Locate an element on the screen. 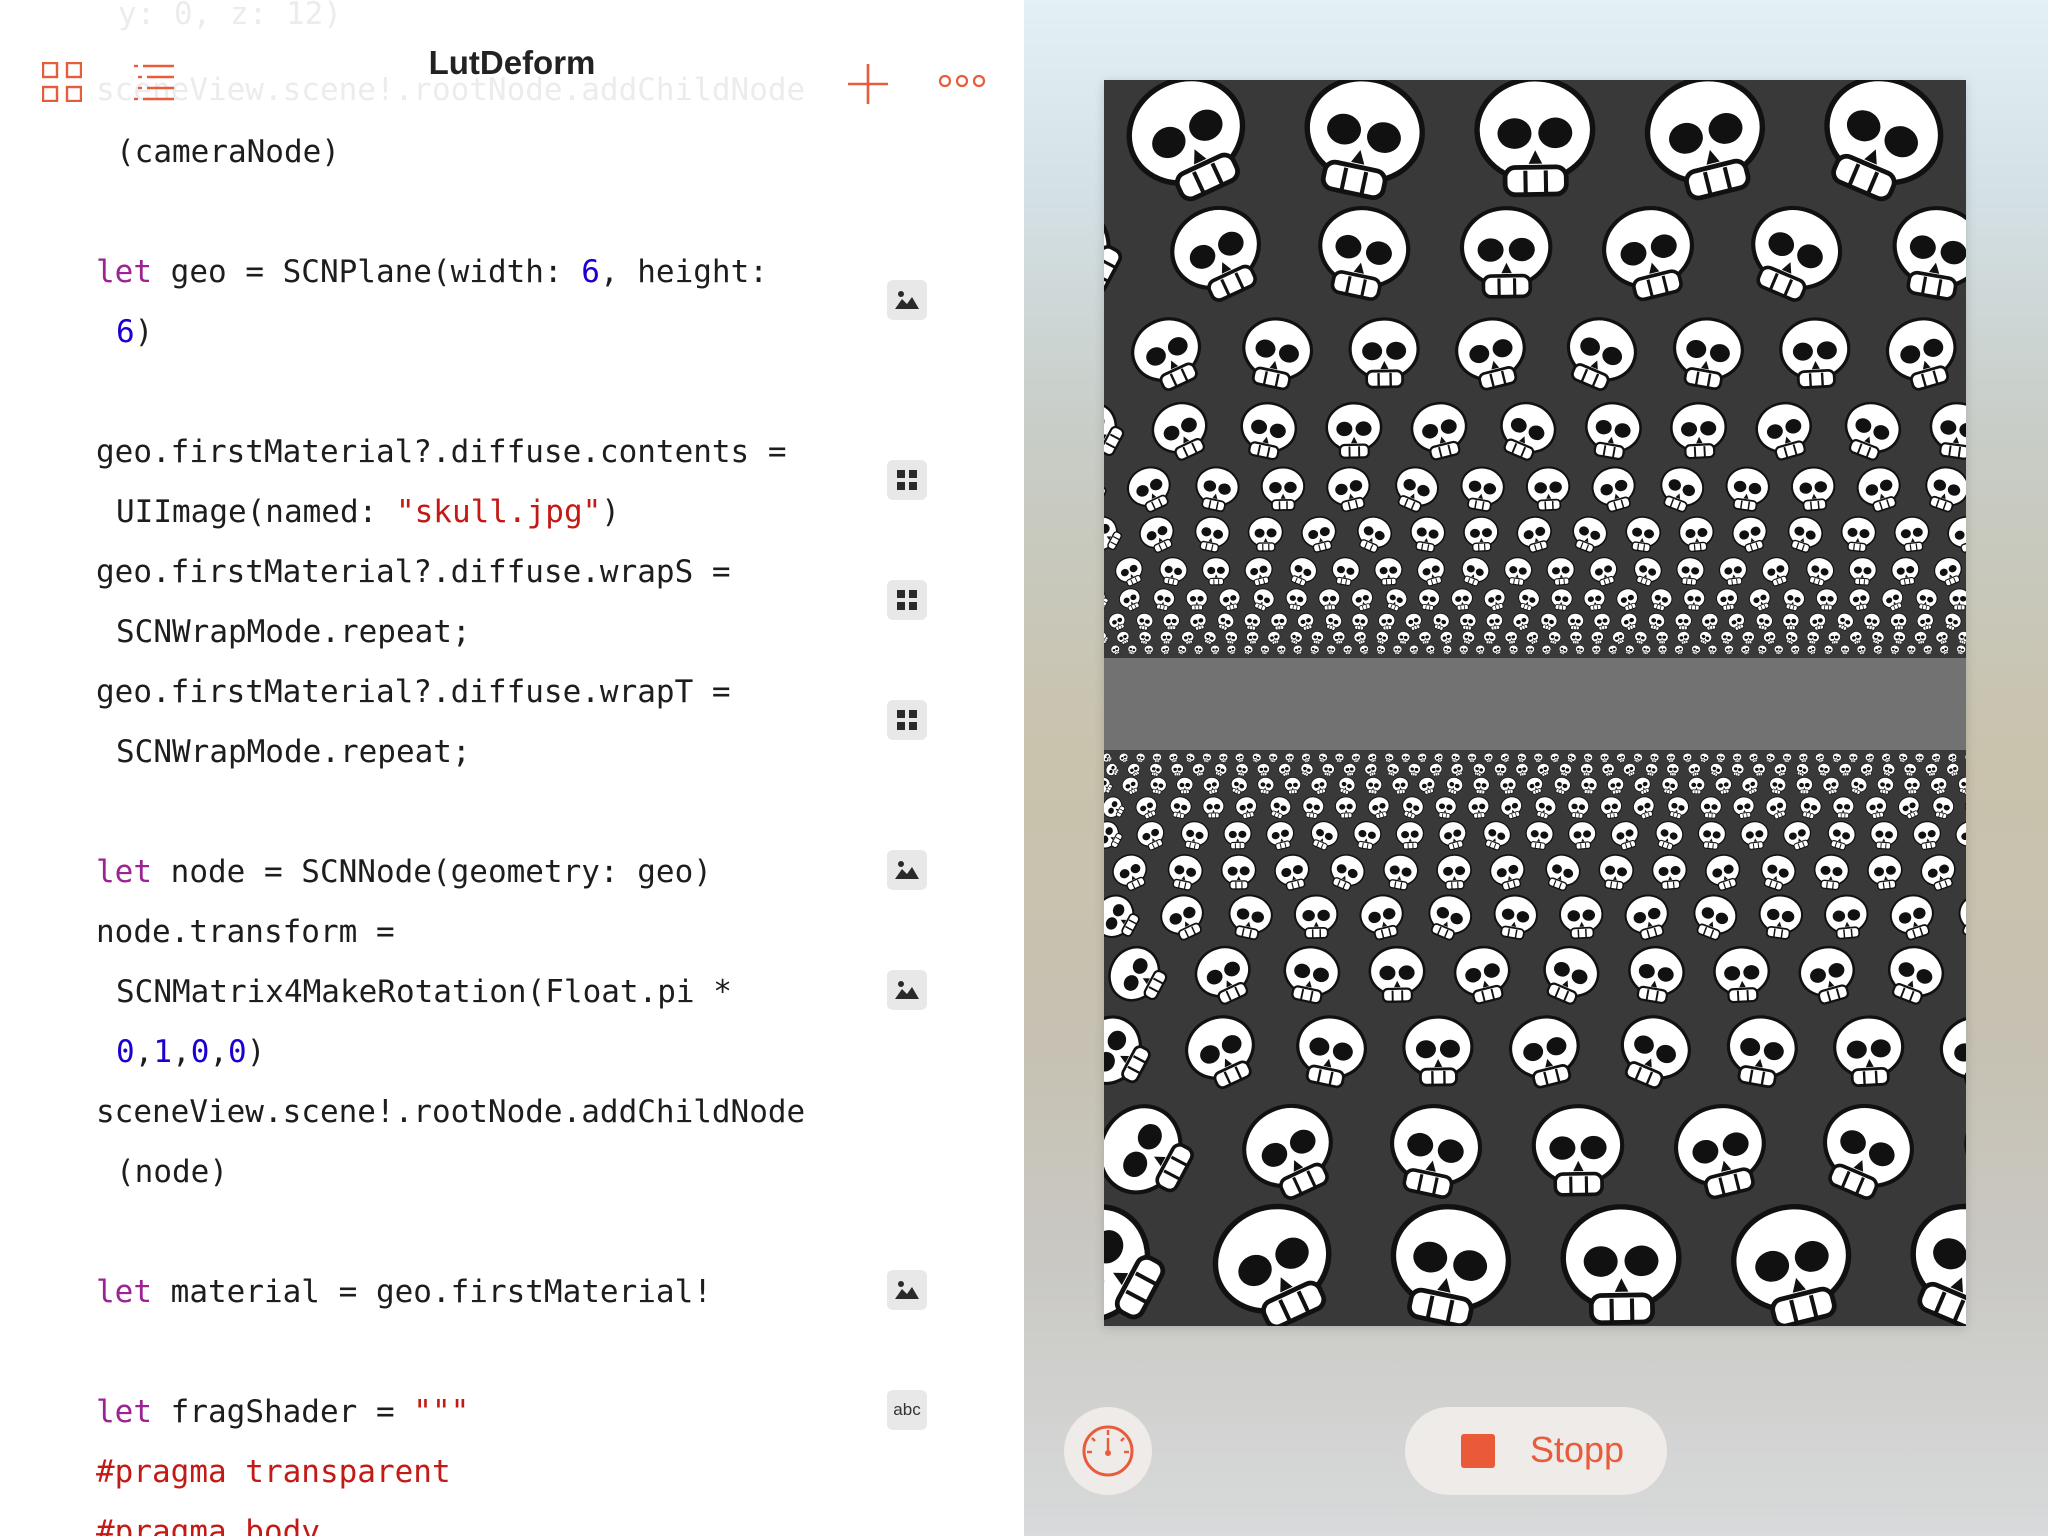  code-line: (cameraNode) is located at coordinates (228, 152).